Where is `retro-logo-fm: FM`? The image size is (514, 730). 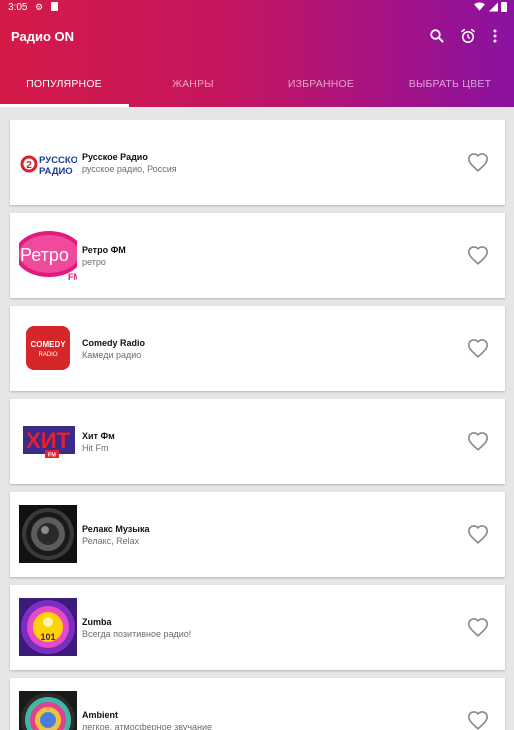 retro-logo-fm: FM is located at coordinates (72, 277).